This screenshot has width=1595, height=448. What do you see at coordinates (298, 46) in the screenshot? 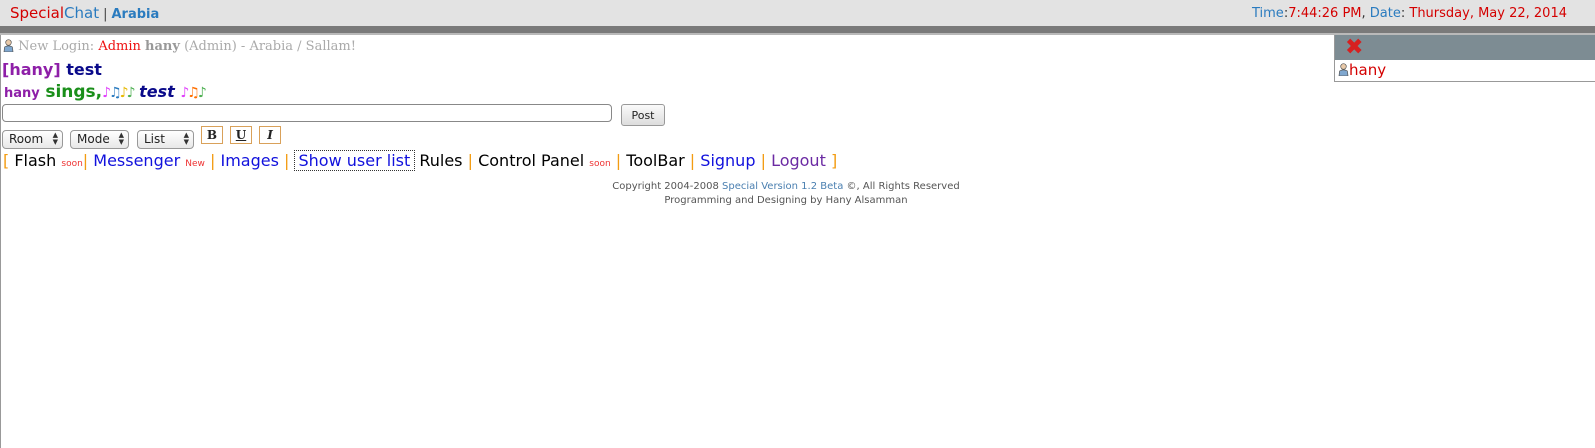
I see `login-suffix: - Arabia / Sallam!` at bounding box center [298, 46].